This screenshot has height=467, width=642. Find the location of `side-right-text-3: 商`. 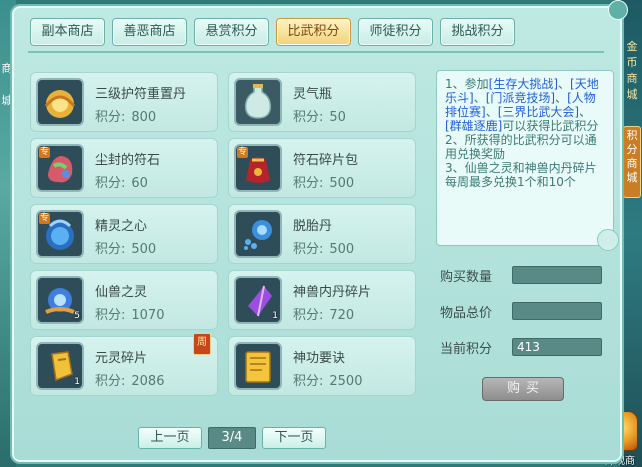

side-right-text-3: 商 is located at coordinates (632, 78).